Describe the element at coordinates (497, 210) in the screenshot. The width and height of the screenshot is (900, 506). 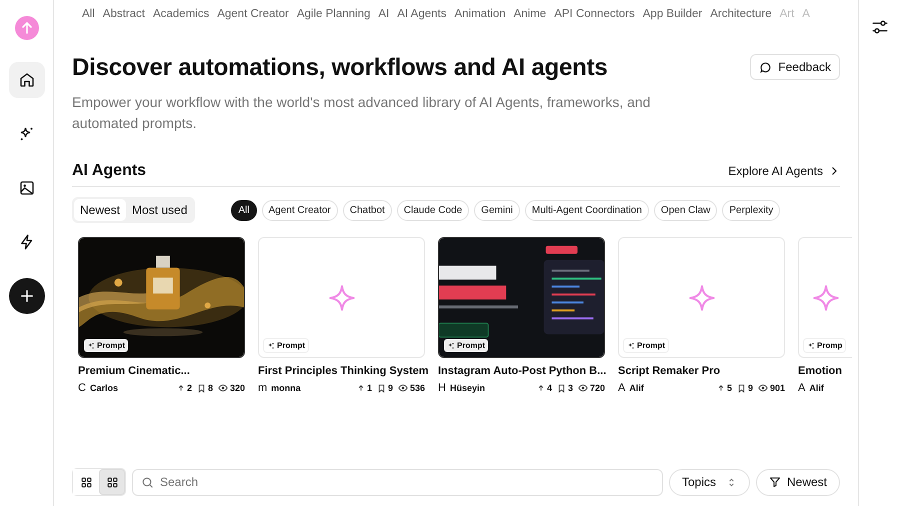
I see `filter-chip: Gemini` at that location.